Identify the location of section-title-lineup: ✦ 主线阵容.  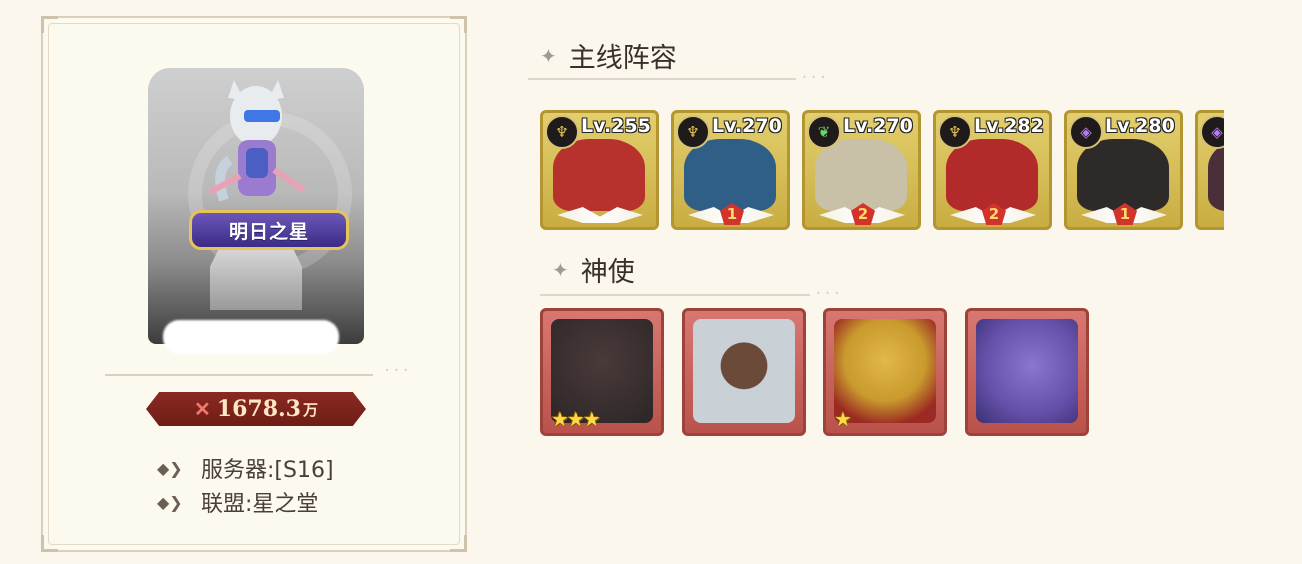
(608, 55).